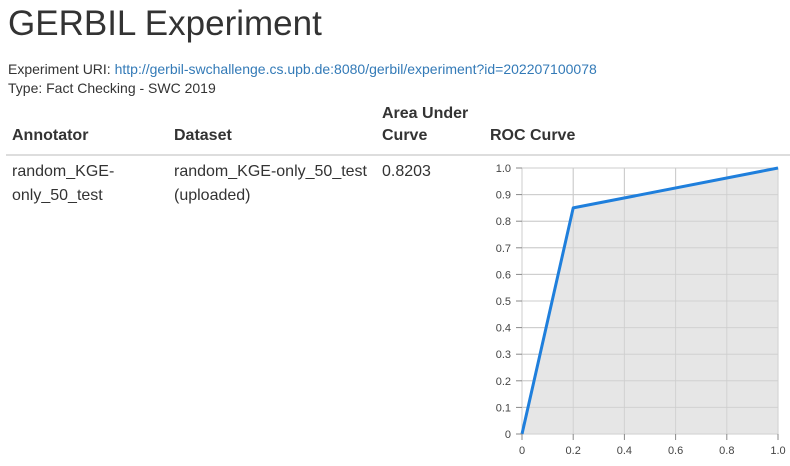  I want to click on experiment-type: Type: Fact Checking - SWC 2019, so click(112, 88).